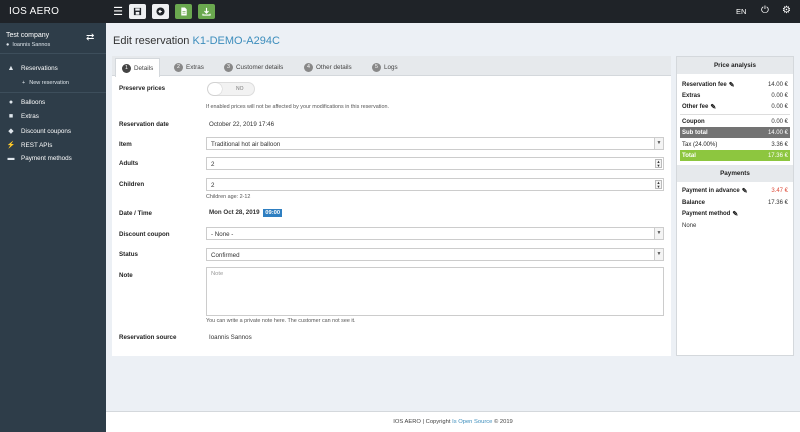 The image size is (800, 432). What do you see at coordinates (189, 67) in the screenshot?
I see `tab-extras: 2 Extras` at bounding box center [189, 67].